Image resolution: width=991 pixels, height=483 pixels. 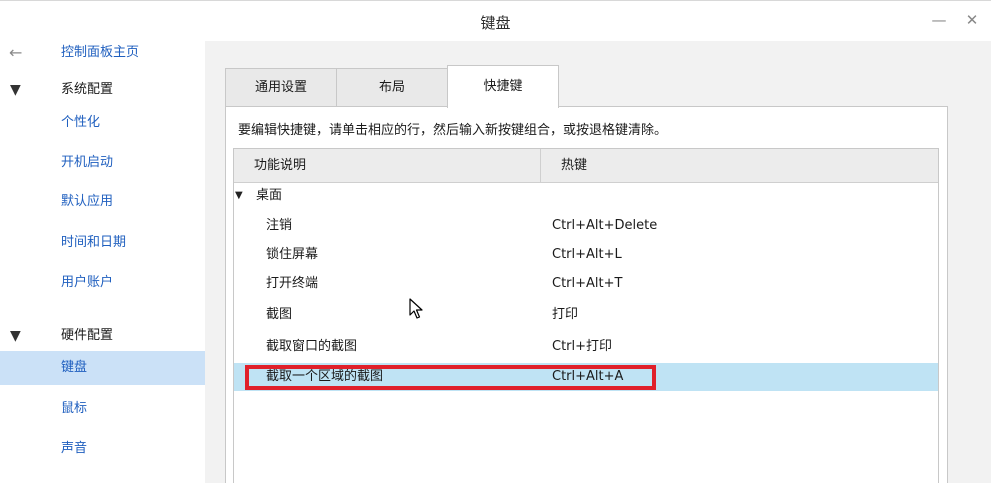 I want to click on sidebar-item-keyboard: 键盘, so click(x=102, y=368).